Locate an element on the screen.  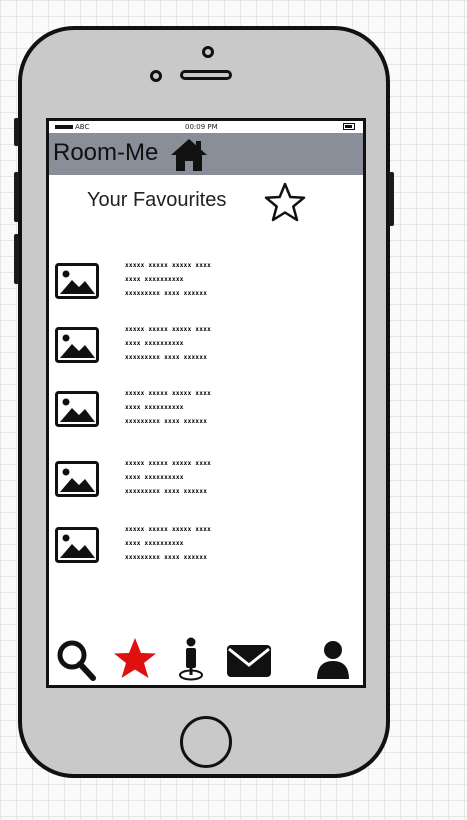
home-button is located at coordinates (206, 742).